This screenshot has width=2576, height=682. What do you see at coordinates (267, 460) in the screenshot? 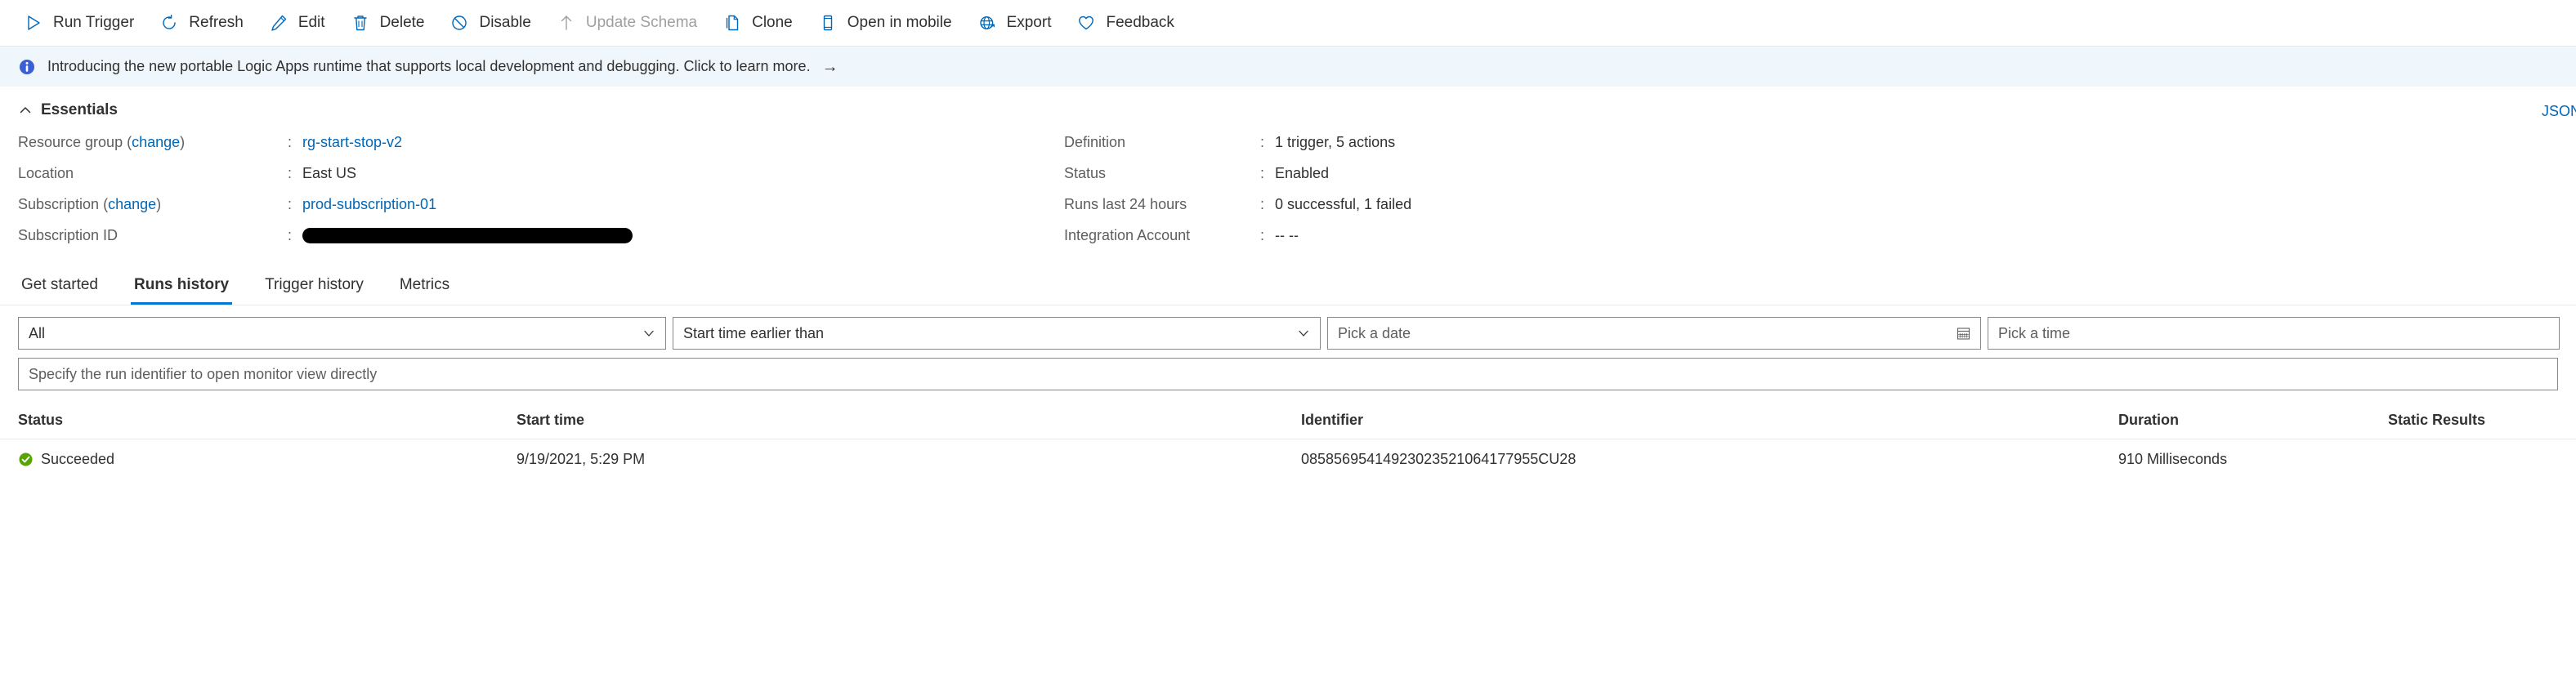
I see `cell-status: Succeeded` at bounding box center [267, 460].